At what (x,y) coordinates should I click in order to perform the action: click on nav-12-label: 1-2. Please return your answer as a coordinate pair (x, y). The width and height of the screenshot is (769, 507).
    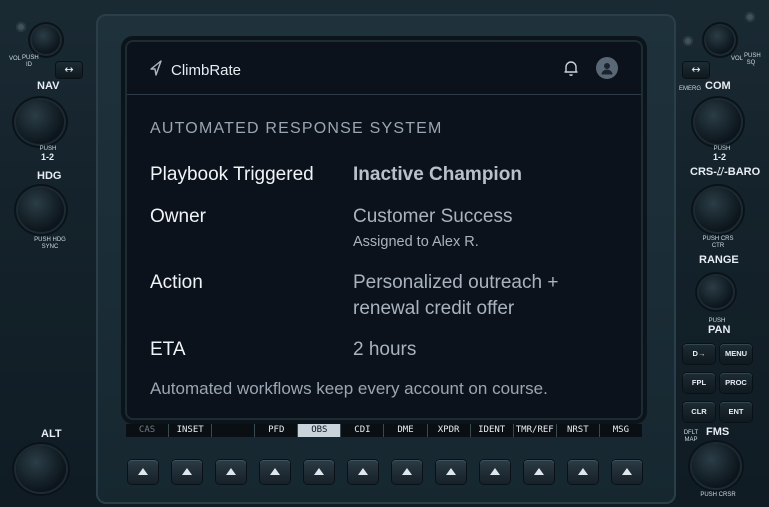
    Looking at the image, I should click on (48, 157).